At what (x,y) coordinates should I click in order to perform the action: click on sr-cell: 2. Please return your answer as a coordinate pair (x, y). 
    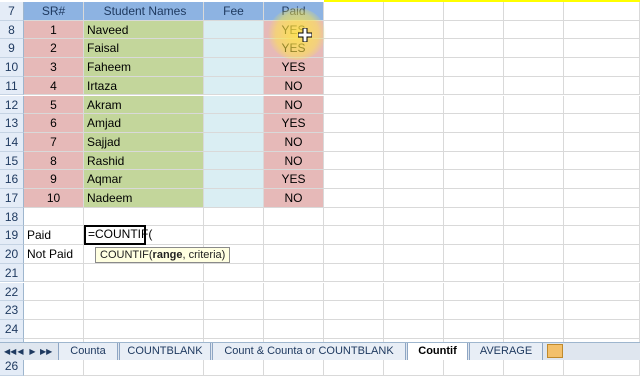
    Looking at the image, I should click on (54, 49).